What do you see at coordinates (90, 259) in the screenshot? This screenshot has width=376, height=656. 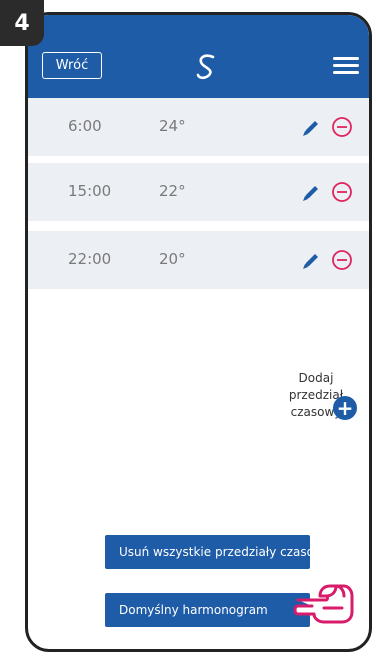 I see `row-time: 22:00` at bounding box center [90, 259].